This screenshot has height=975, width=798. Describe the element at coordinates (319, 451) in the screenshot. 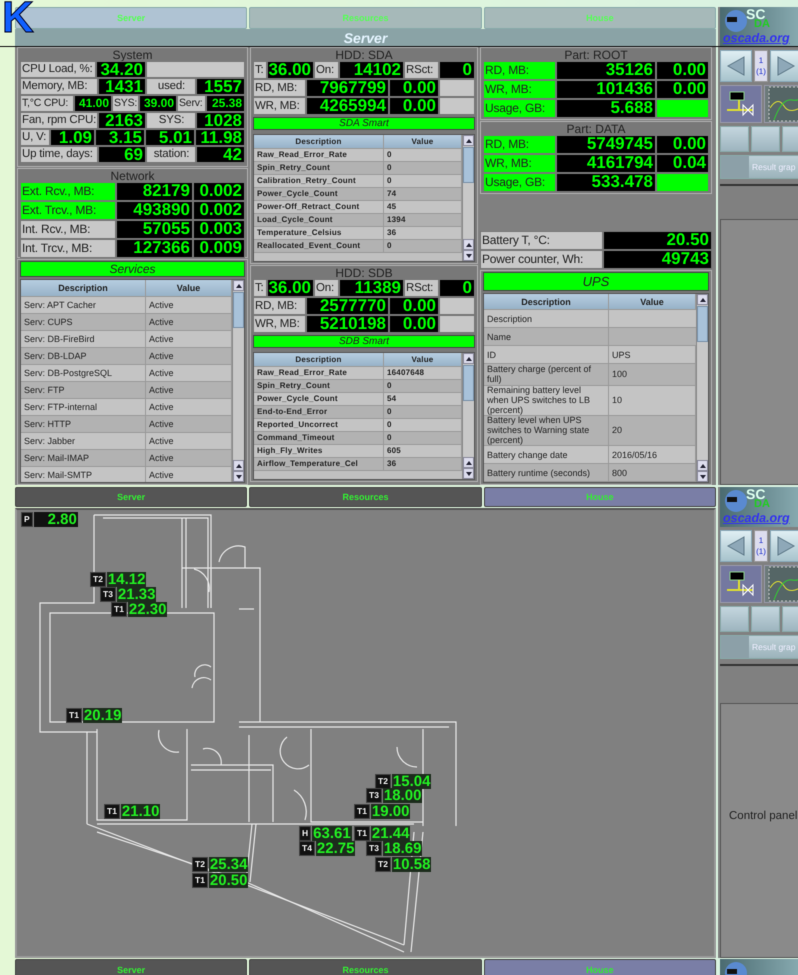

I see `table-cell: High_Fly_Writes` at that location.